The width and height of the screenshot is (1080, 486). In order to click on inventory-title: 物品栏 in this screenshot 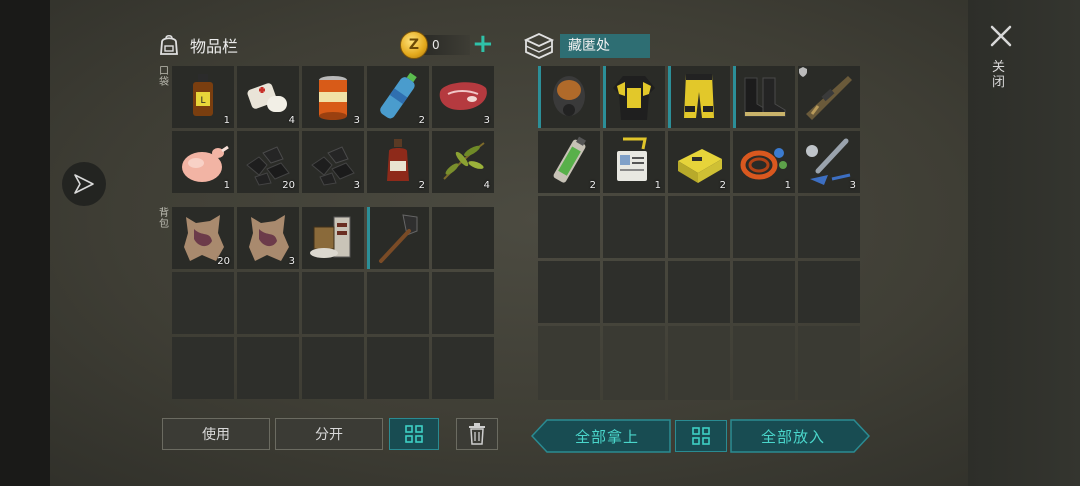, I will do `click(214, 46)`.